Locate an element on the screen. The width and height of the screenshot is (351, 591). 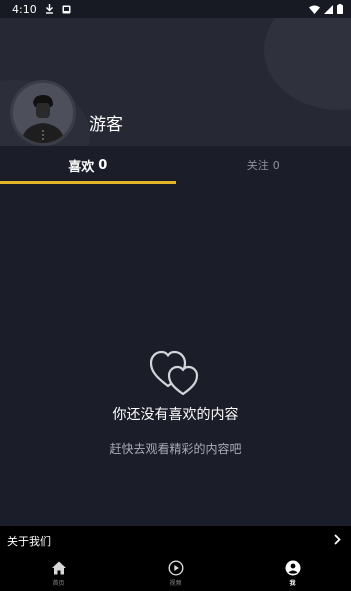
profile-tabs: 喜欢 0 关注 0 is located at coordinates (175, 165).